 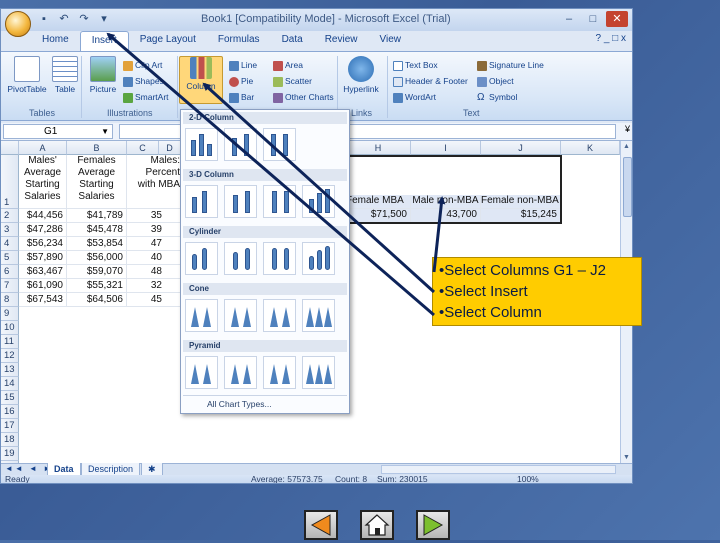 What do you see at coordinates (43, 286) in the screenshot?
I see `table-cell: $61,090` at bounding box center [43, 286].